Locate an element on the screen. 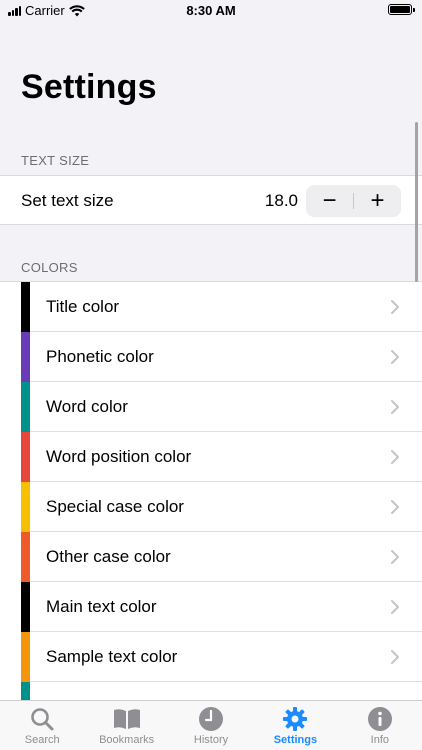 The width and height of the screenshot is (422, 750). increment-button: + is located at coordinates (377, 201).